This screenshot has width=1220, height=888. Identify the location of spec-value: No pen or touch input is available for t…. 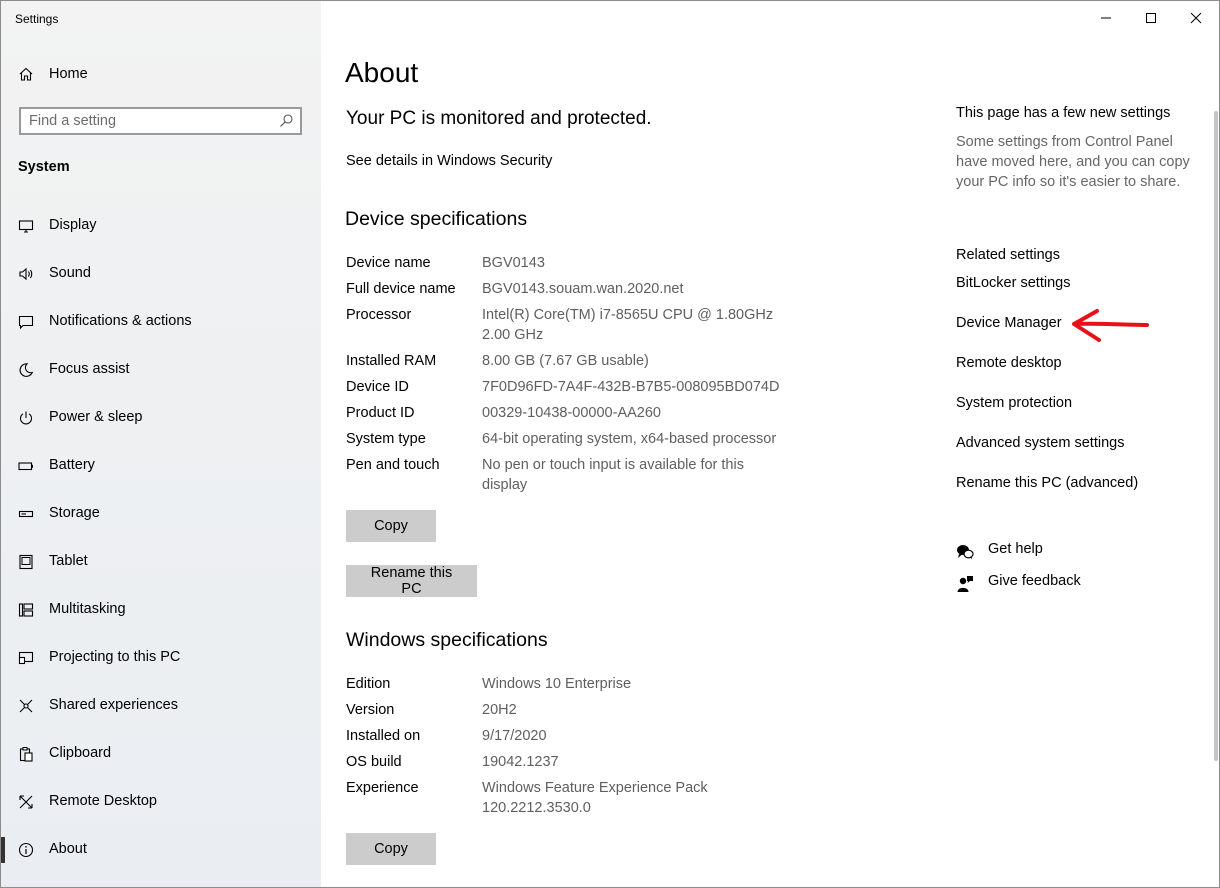
(613, 475).